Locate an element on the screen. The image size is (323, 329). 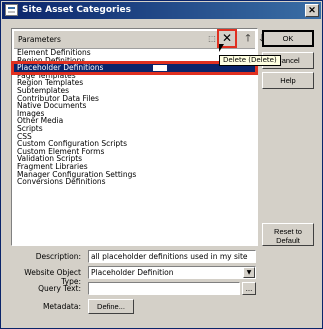
list-item: Other Media is located at coordinates (134, 121).